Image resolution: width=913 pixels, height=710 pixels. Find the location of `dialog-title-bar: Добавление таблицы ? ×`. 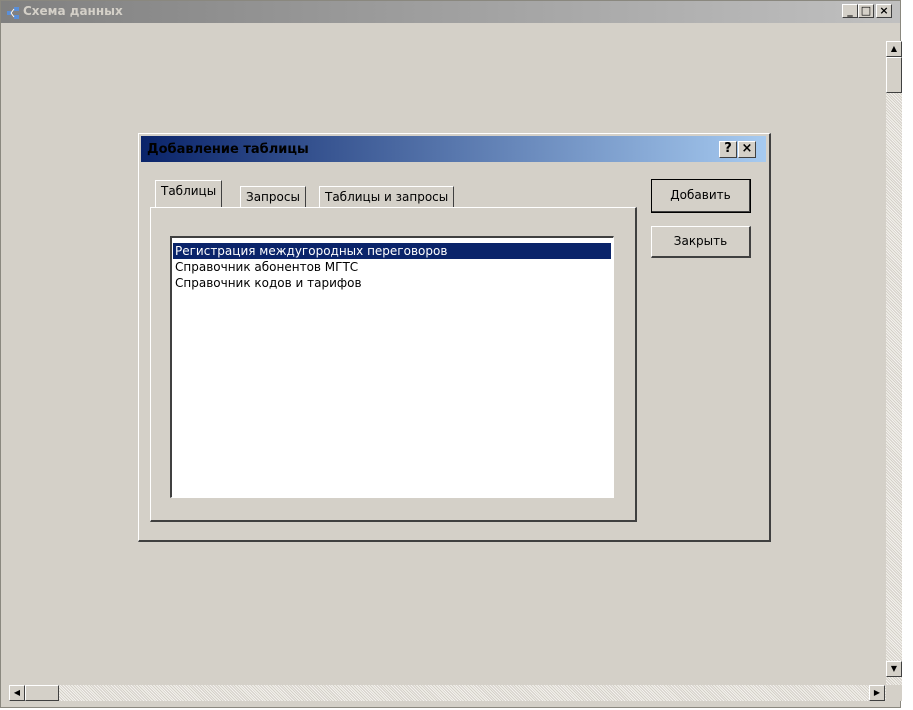

dialog-title-bar: Добавление таблицы ? × is located at coordinates (453, 149).